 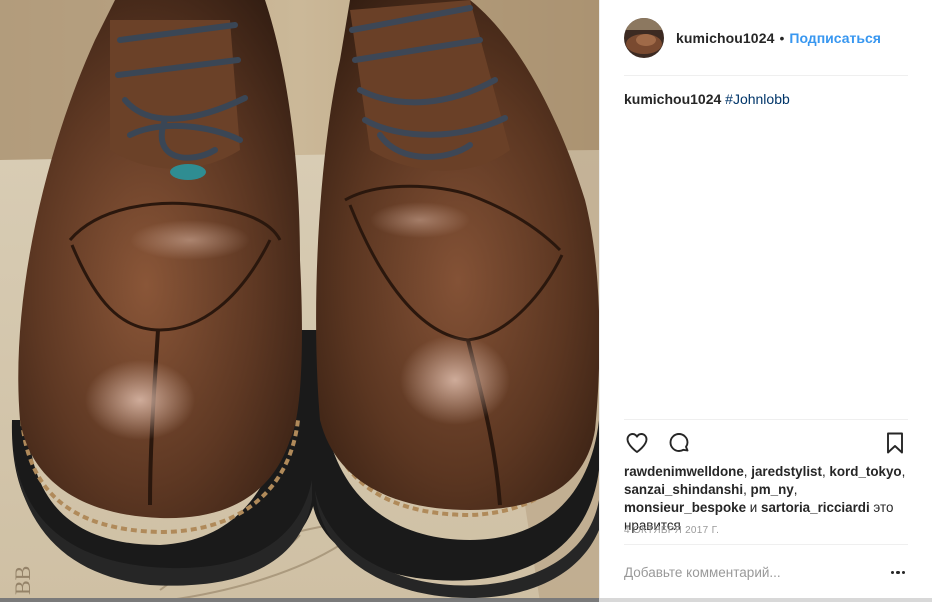 I want to click on like-user: sanzai_shindanshi, so click(x=683, y=489).